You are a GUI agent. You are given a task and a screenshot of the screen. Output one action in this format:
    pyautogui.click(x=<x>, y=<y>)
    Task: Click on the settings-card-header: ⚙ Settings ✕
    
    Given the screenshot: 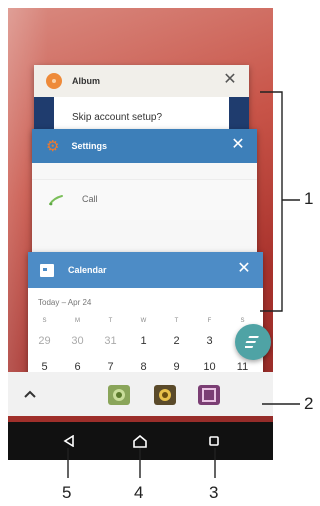 What is the action you would take?
    pyautogui.click(x=144, y=146)
    